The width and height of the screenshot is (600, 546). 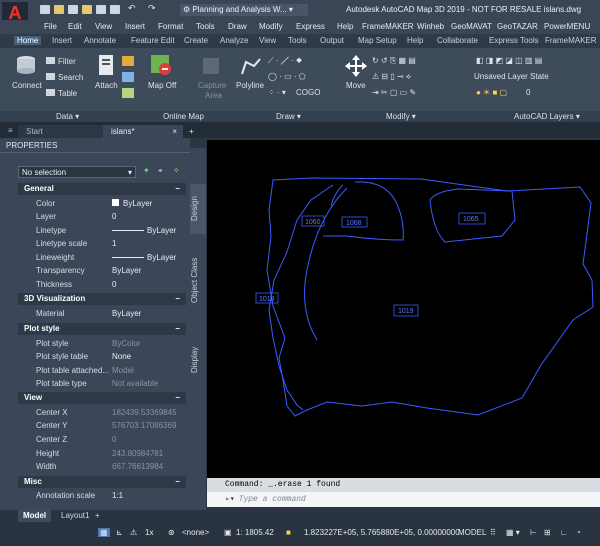 I want to click on select-objects-icon: ⌖, so click(x=160, y=171).